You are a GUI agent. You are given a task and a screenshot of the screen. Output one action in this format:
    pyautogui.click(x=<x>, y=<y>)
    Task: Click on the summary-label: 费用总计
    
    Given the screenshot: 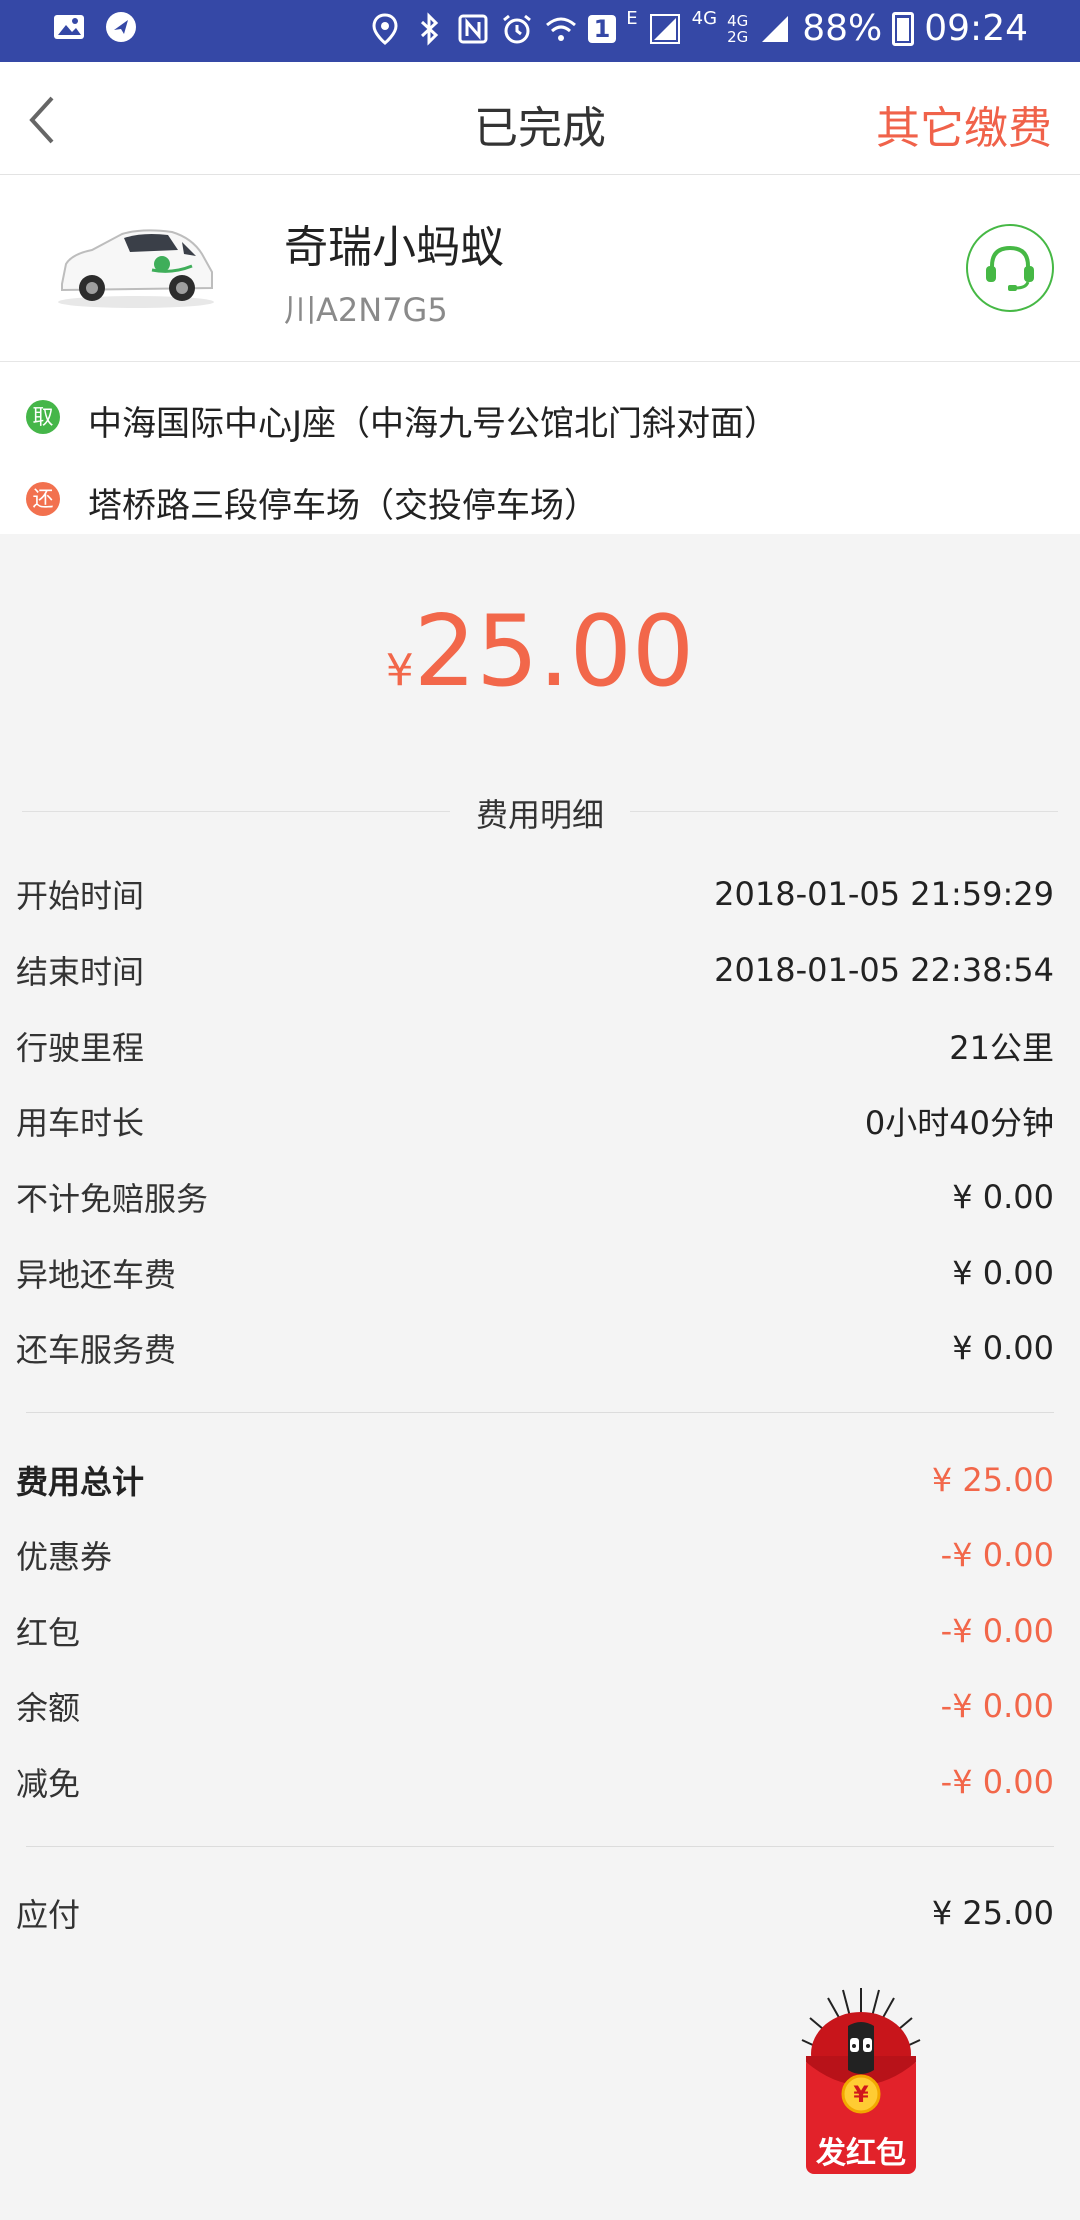 What is the action you would take?
    pyautogui.click(x=80, y=1482)
    